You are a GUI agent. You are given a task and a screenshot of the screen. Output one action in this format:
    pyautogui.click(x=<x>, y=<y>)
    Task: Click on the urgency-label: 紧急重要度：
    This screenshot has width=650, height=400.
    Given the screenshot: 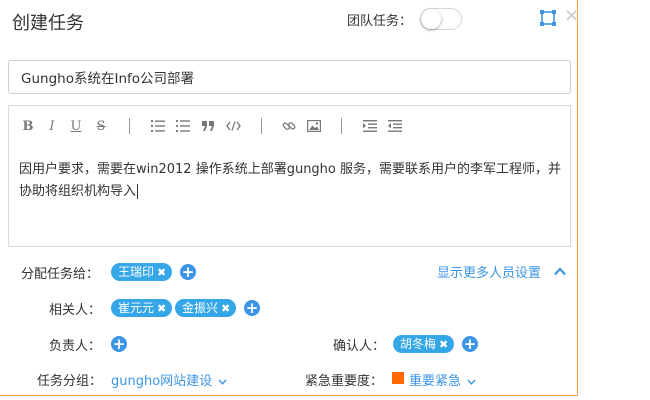 What is the action you would take?
    pyautogui.click(x=344, y=381)
    